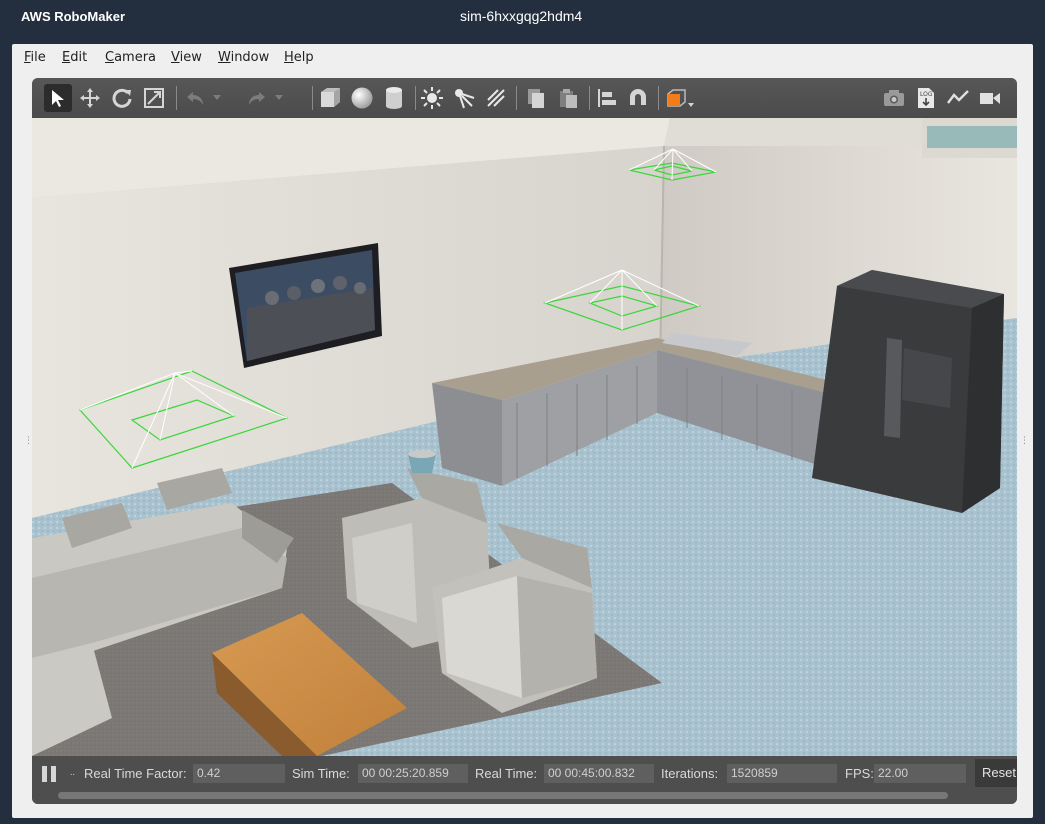 This screenshot has height=824, width=1045. I want to click on fps-label: FPS:, so click(859, 773).